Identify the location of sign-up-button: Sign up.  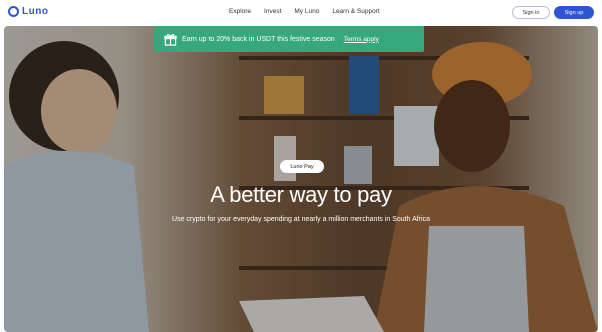
(574, 12).